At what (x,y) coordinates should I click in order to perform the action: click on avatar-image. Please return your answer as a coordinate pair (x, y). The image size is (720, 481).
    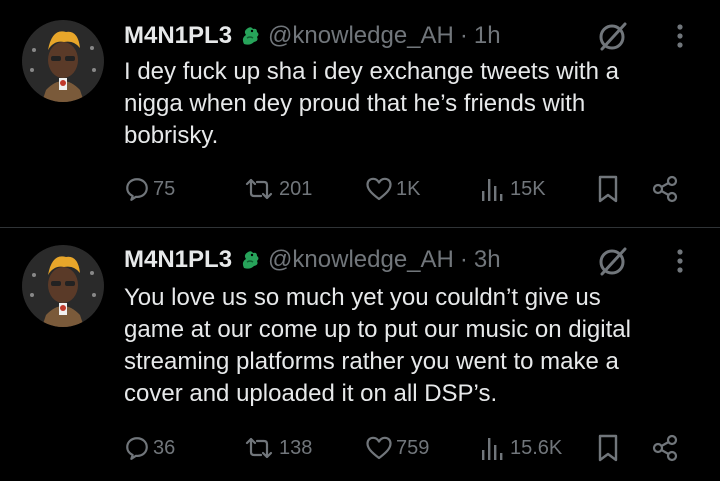
    Looking at the image, I should click on (63, 286).